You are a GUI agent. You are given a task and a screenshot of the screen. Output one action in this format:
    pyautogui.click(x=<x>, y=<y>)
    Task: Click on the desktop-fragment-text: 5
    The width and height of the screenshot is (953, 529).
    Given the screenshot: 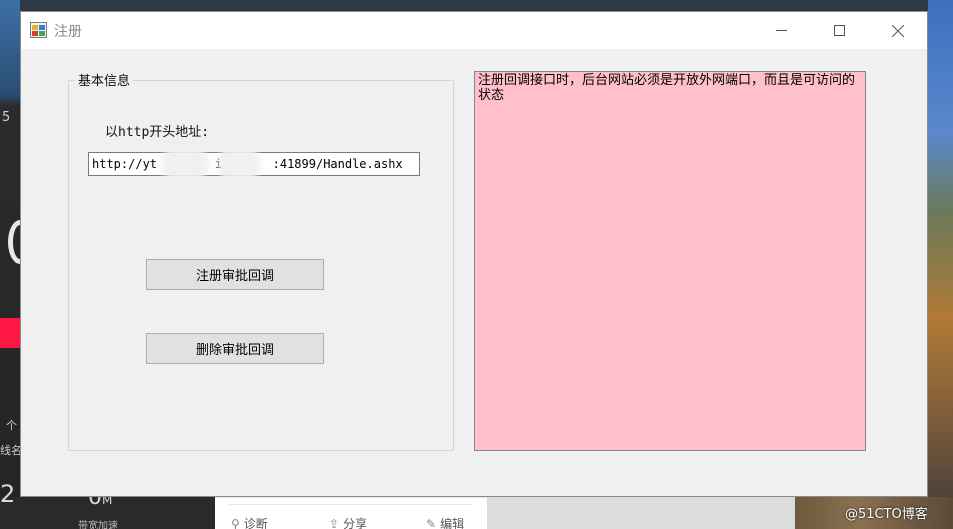 What is the action you would take?
    pyautogui.click(x=6, y=117)
    